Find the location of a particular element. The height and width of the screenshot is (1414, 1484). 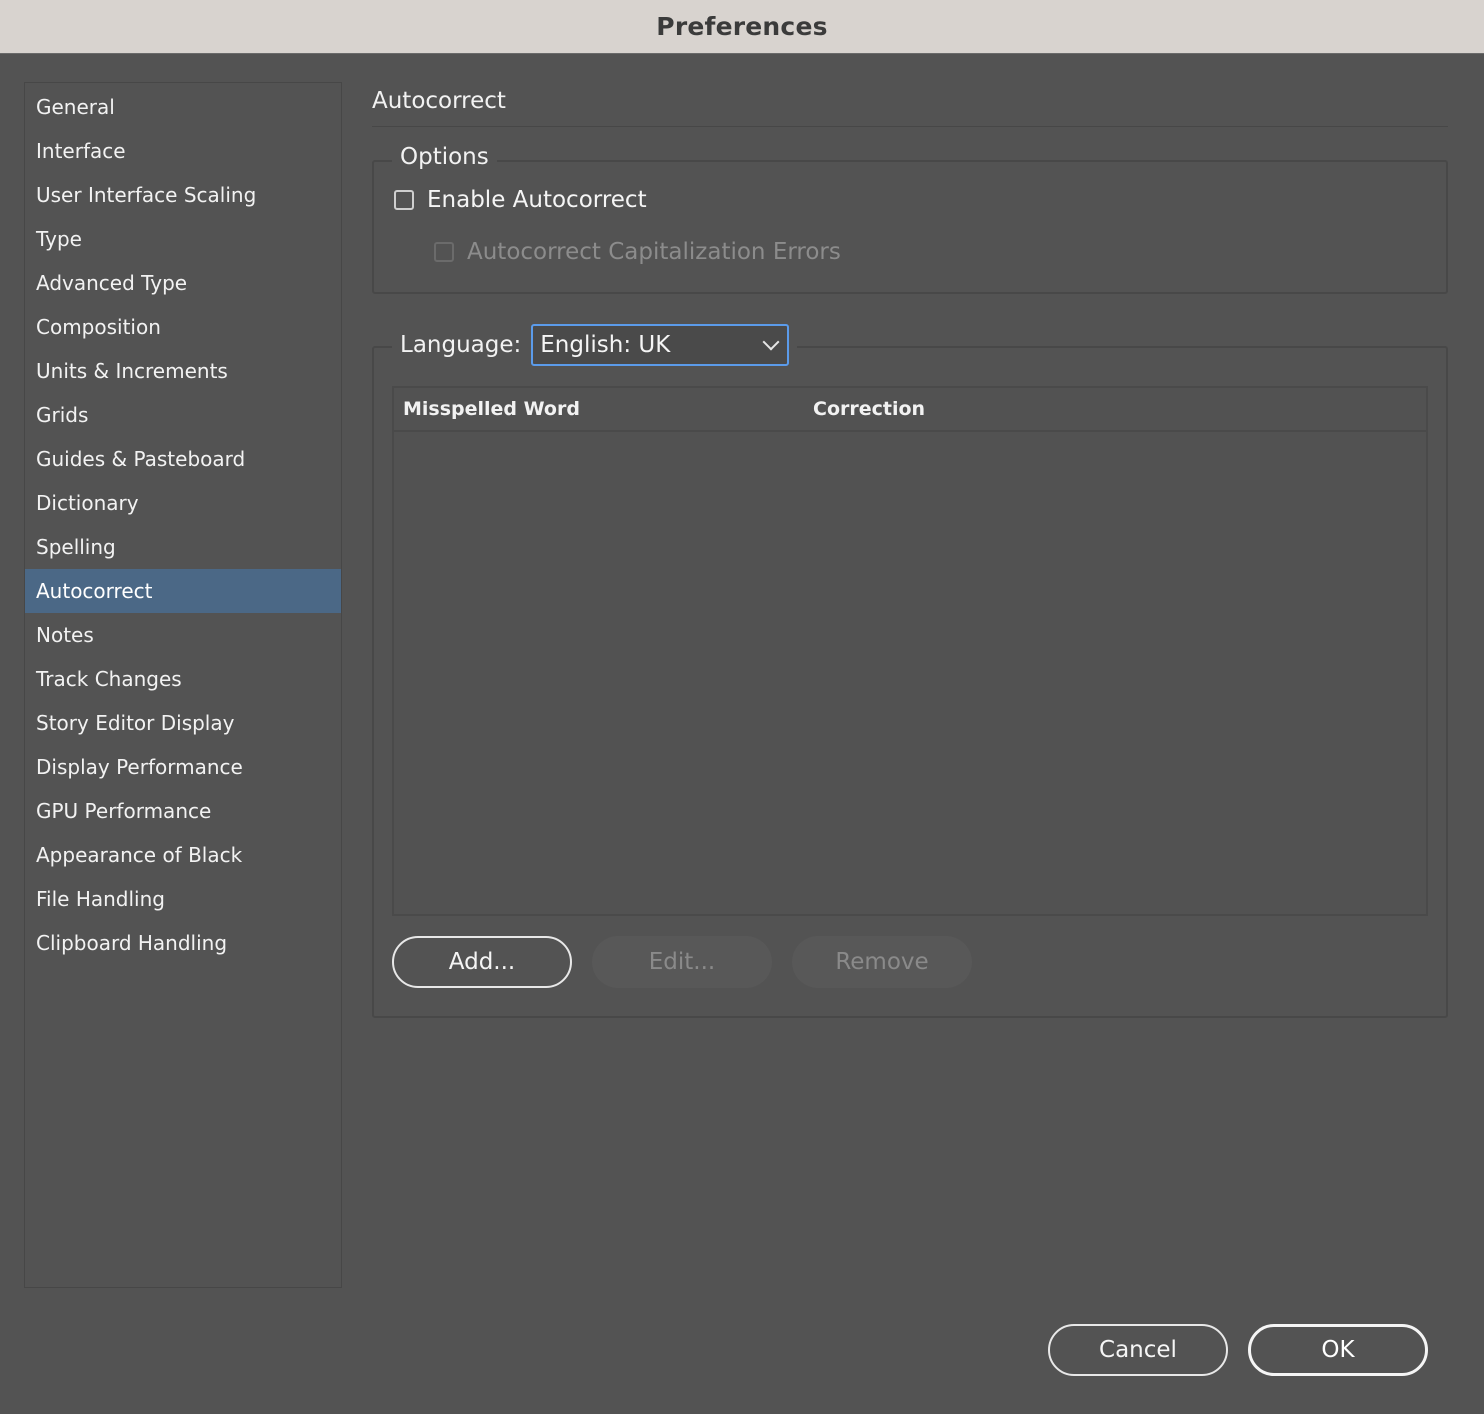

table-header: Misspelled Word Correction is located at coordinates (910, 410).